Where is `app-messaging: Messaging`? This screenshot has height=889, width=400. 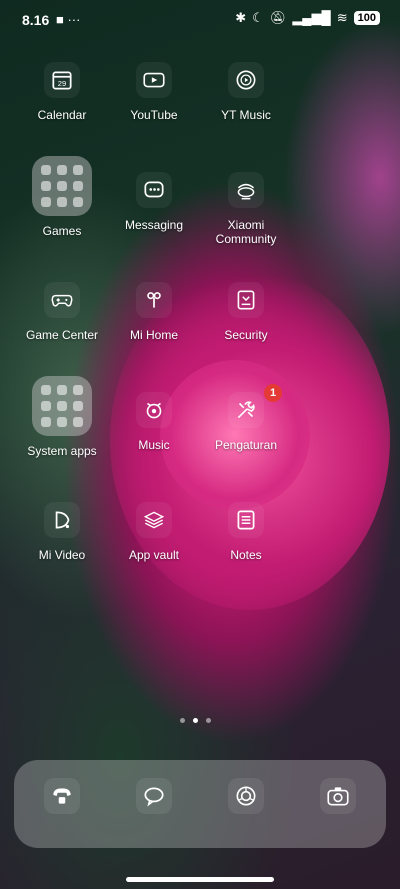 app-messaging: Messaging is located at coordinates (154, 202).